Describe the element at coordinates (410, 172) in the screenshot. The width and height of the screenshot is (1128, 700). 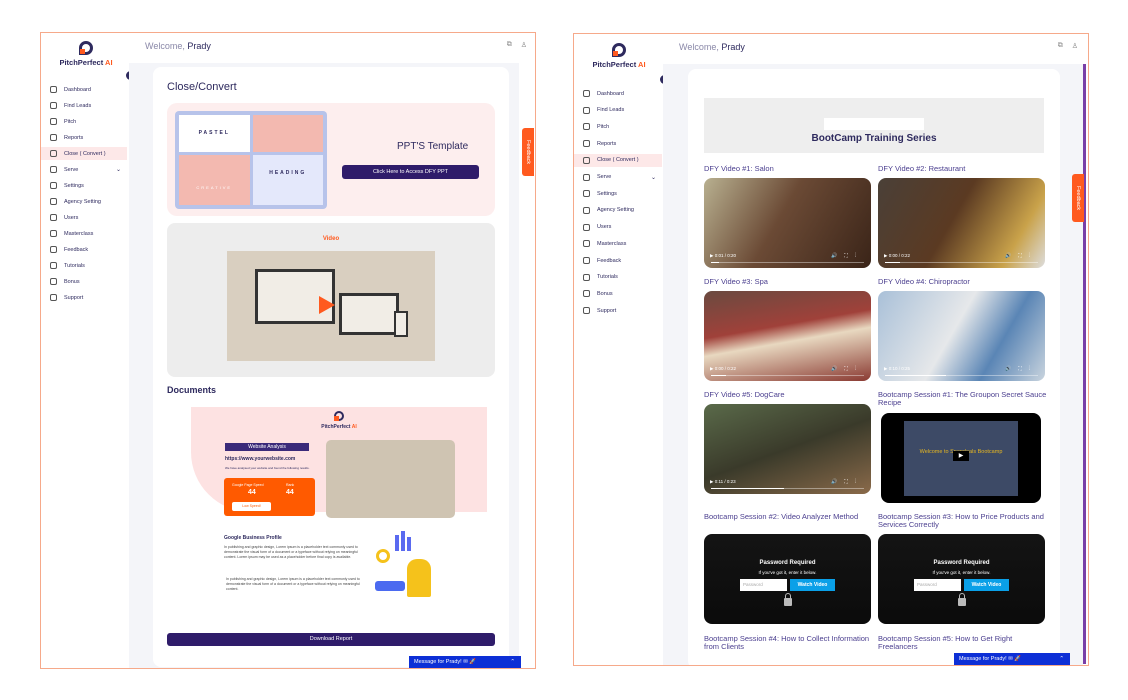
I see `access-dfy-ppt-button: Click Here to Access DFY PPT` at that location.